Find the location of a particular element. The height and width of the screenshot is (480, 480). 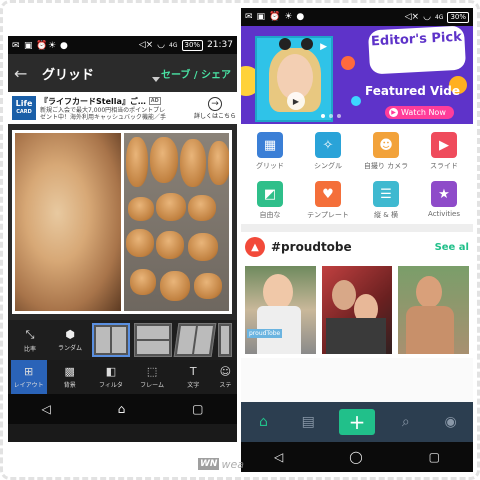

layout-option-diagonal is located at coordinates (195, 340).